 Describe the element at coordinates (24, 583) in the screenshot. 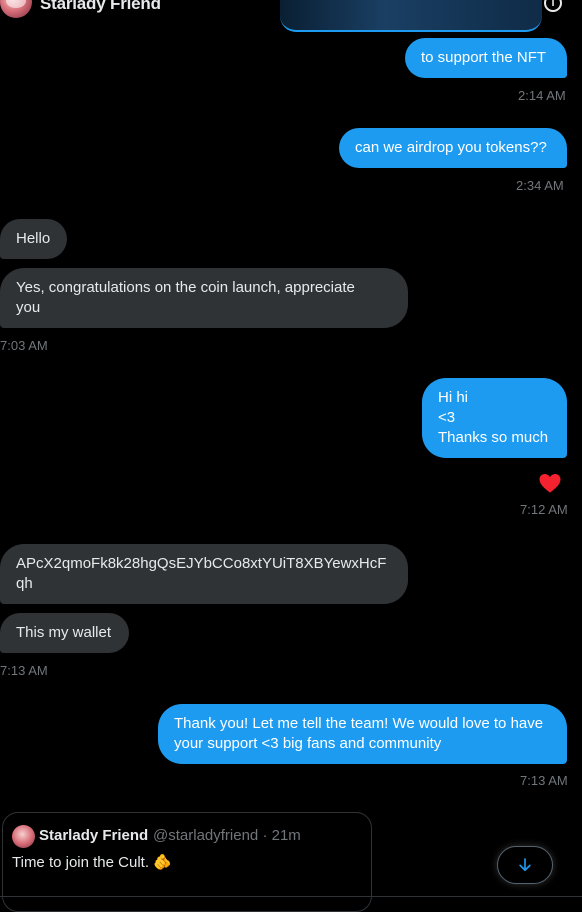

I see `message-text-line: qh` at that location.